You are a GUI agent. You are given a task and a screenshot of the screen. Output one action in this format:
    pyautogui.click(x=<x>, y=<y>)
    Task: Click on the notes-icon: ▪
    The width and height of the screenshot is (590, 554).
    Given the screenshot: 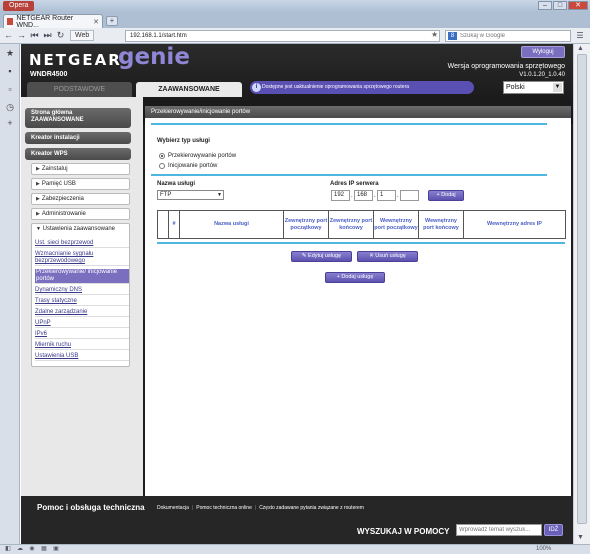 What is the action you would take?
    pyautogui.click(x=10, y=71)
    